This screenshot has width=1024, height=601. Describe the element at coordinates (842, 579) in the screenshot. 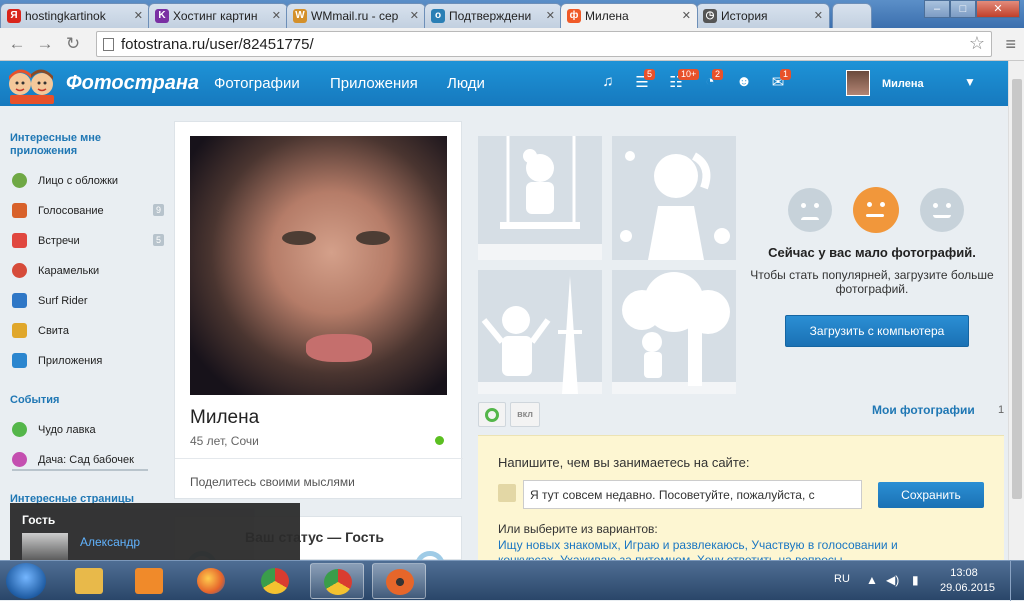

I see `language-indicator: RU` at that location.